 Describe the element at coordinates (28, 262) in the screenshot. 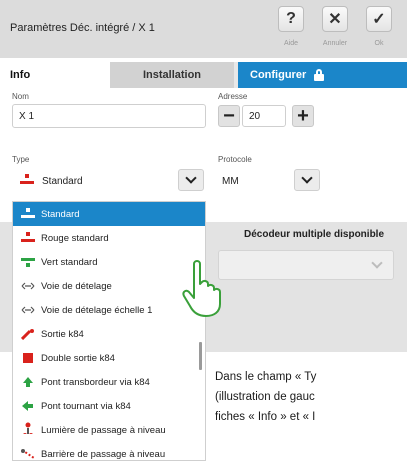

I see `green-signal-icon` at that location.